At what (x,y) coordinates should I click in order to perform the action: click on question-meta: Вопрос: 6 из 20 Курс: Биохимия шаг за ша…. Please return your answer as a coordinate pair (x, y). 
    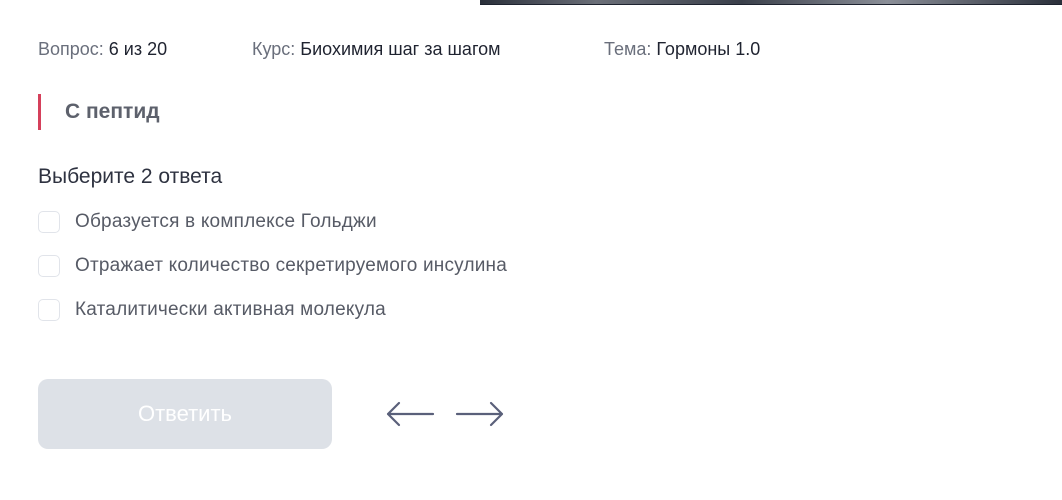
    Looking at the image, I should click on (399, 49).